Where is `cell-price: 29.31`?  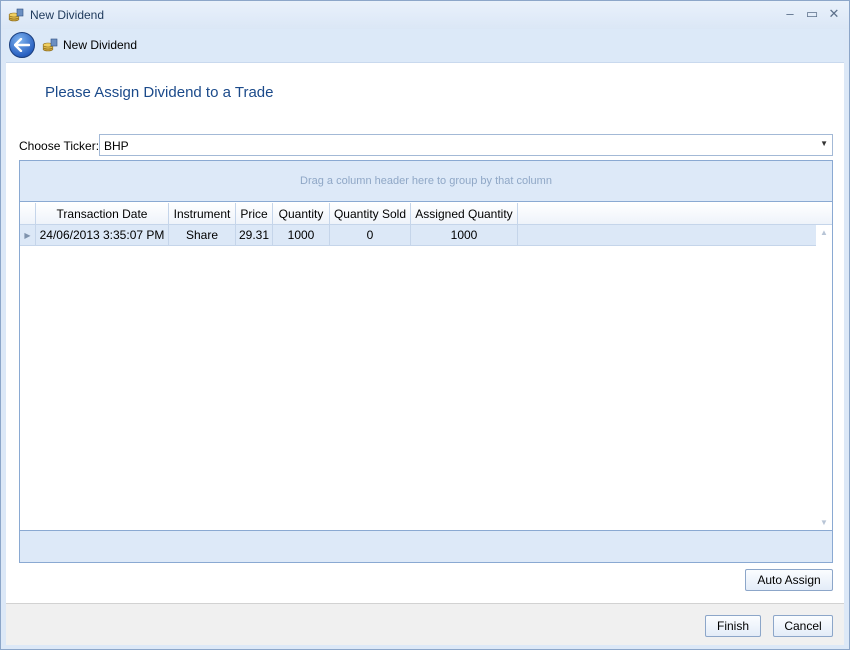
cell-price: 29.31 is located at coordinates (254, 235).